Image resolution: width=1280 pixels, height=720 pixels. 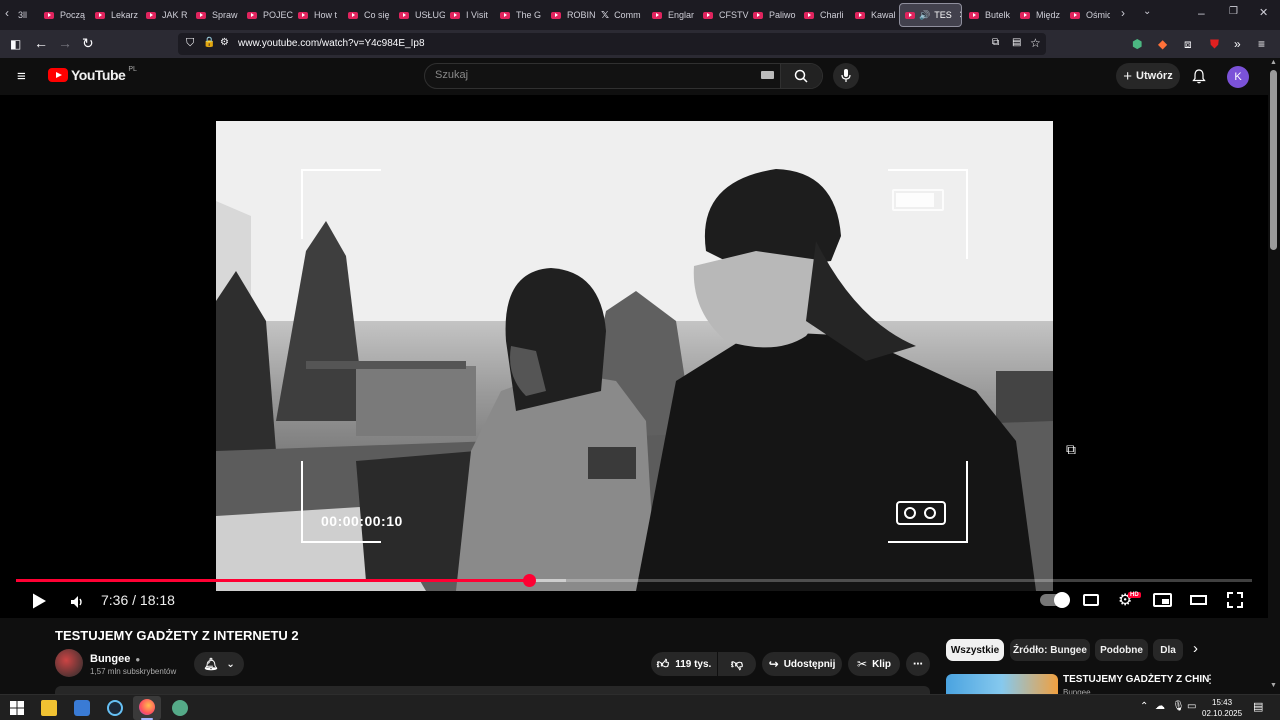 What do you see at coordinates (1258, 706) in the screenshot?
I see `notification-center-icon: ▤` at bounding box center [1258, 706].